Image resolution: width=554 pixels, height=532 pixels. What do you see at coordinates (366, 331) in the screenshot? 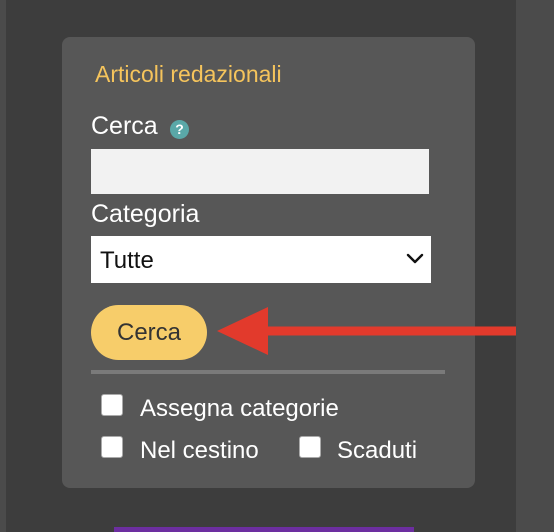
I see `annotation-arrow` at bounding box center [366, 331].